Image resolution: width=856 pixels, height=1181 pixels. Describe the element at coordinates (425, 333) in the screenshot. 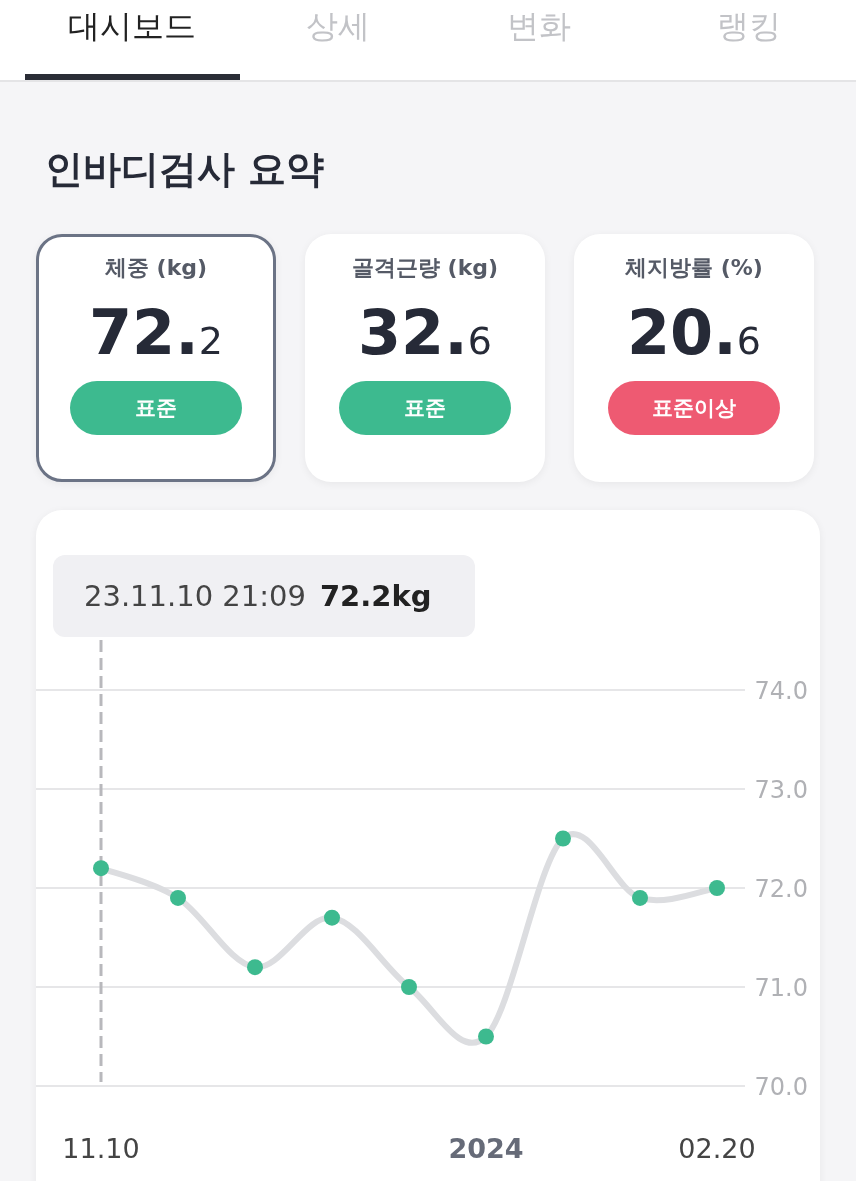

I see `metric-value: 32.6` at that location.